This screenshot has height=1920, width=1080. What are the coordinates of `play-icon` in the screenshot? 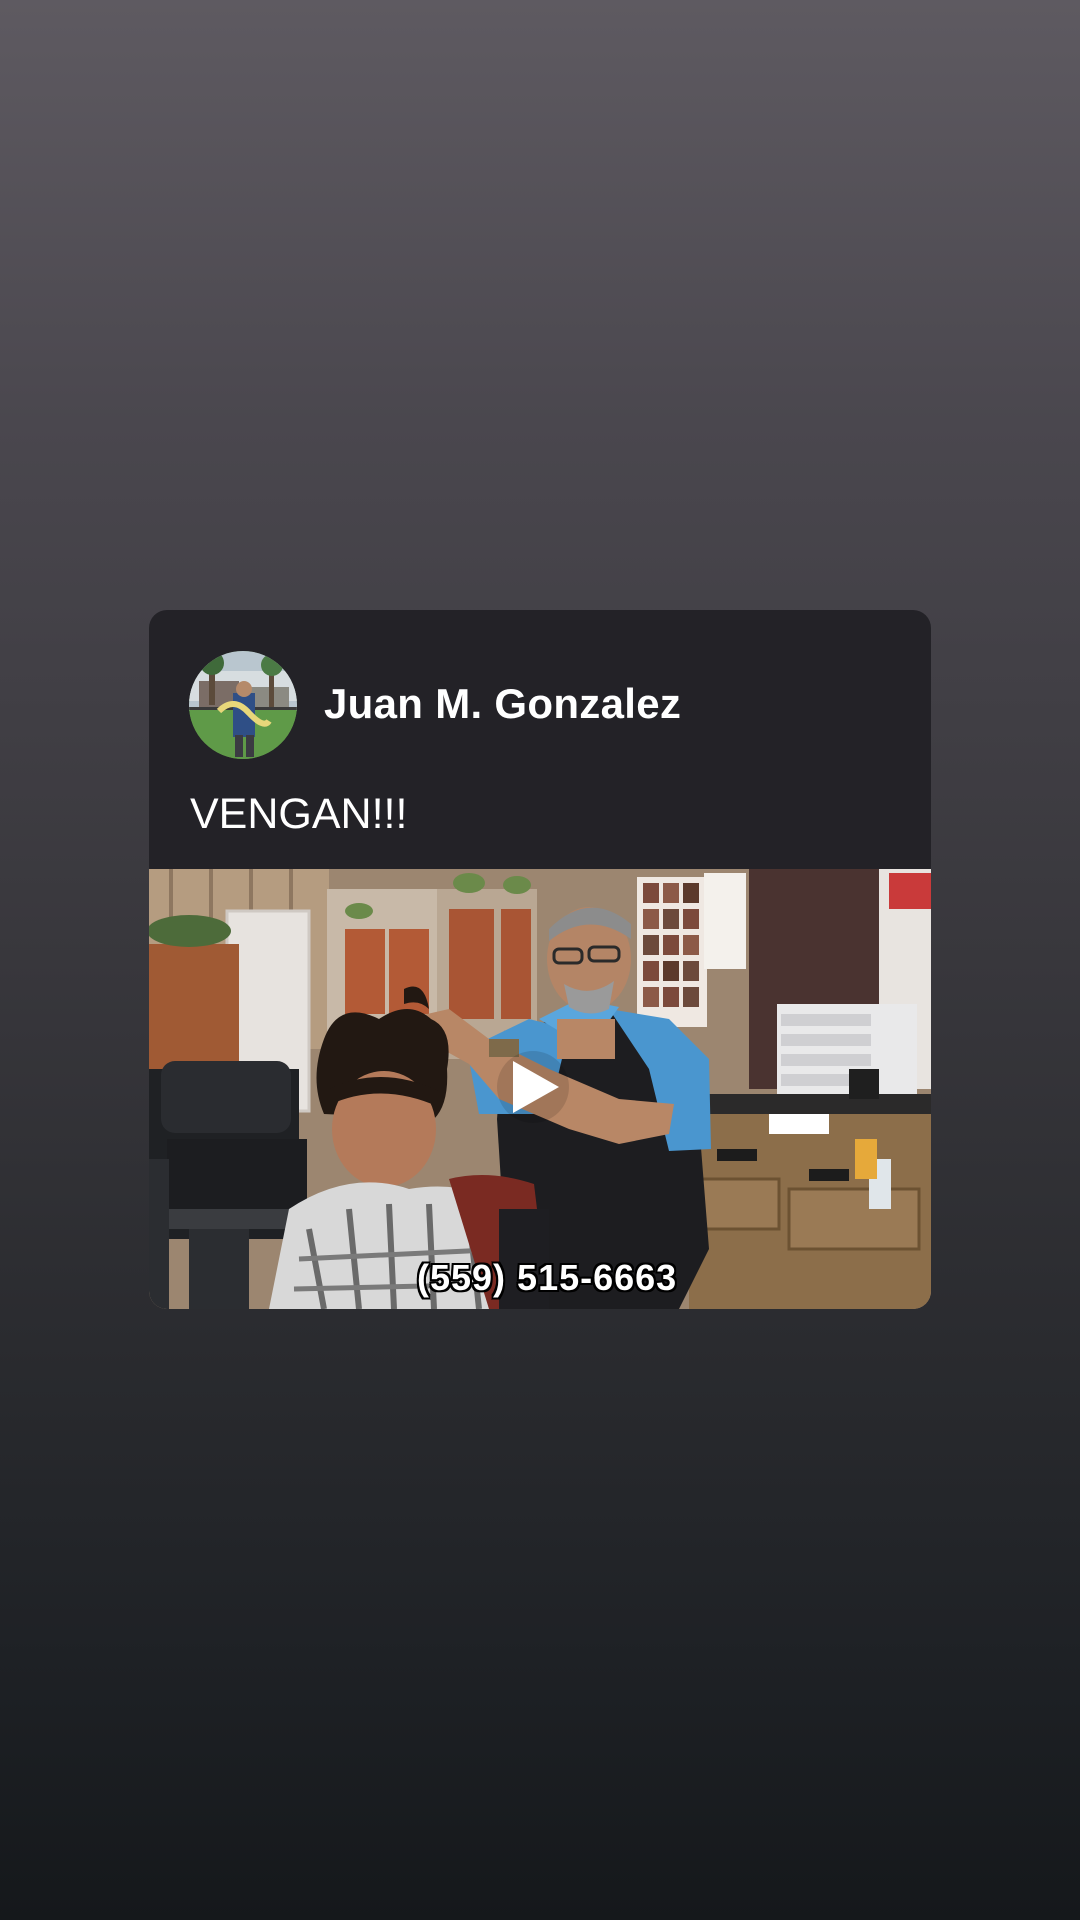 It's located at (536, 1087).